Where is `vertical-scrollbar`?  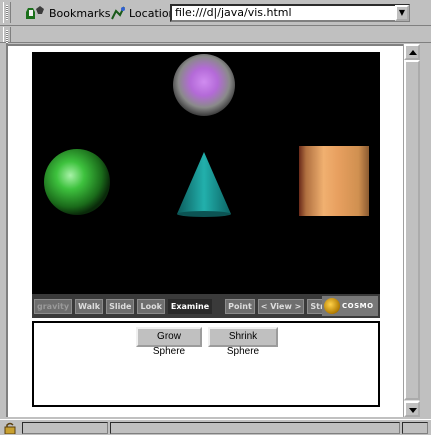
vertical-scrollbar is located at coordinates (411, 230).